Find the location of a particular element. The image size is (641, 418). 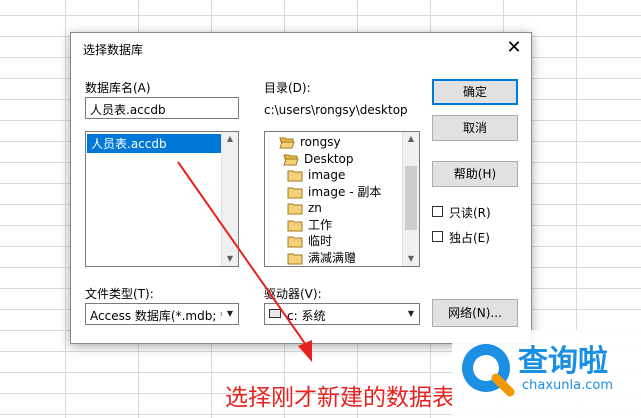

annotation-text: 选择刚才新建的数据表 is located at coordinates (340, 398).